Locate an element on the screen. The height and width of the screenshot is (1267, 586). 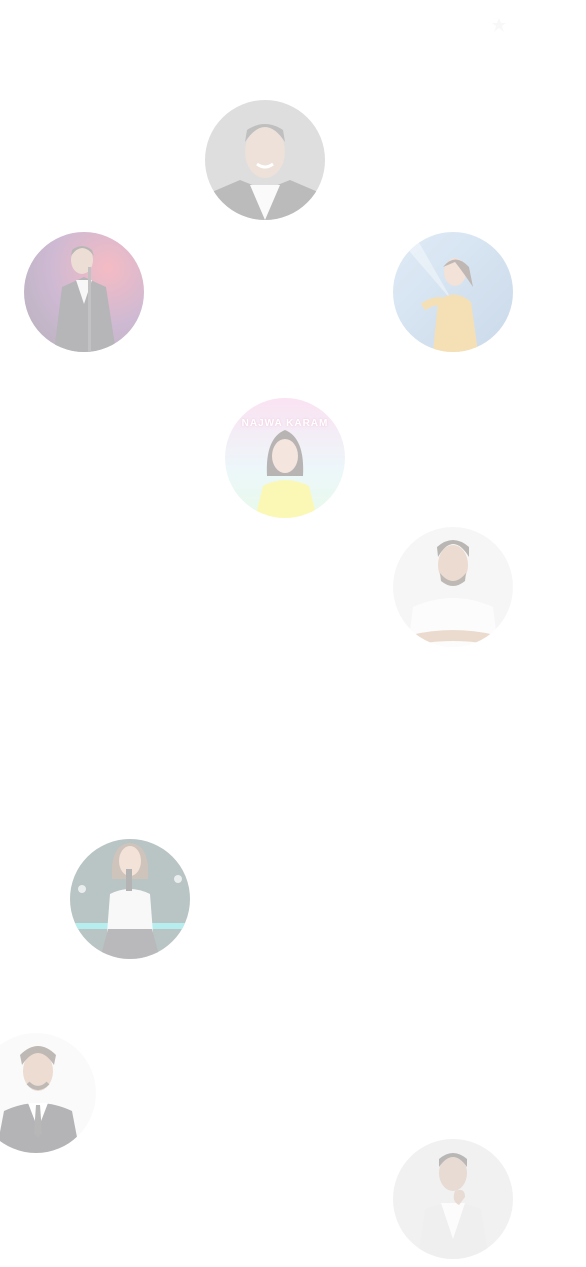
artist-photo-najwa-karam is located at coordinates (285, 458).